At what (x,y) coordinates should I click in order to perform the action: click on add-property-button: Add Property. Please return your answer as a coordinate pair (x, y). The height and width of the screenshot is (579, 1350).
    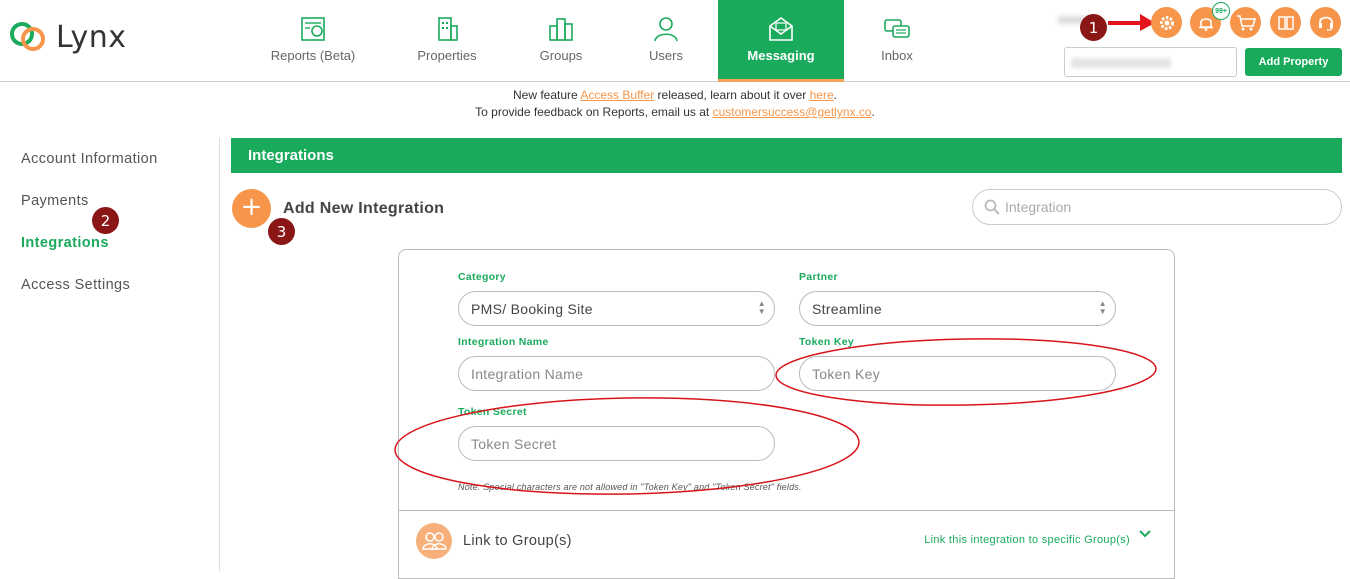
    Looking at the image, I should click on (1293, 62).